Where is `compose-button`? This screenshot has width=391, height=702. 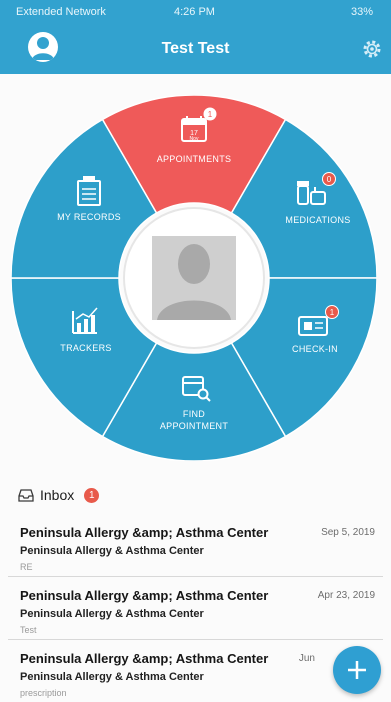
compose-button is located at coordinates (357, 670).